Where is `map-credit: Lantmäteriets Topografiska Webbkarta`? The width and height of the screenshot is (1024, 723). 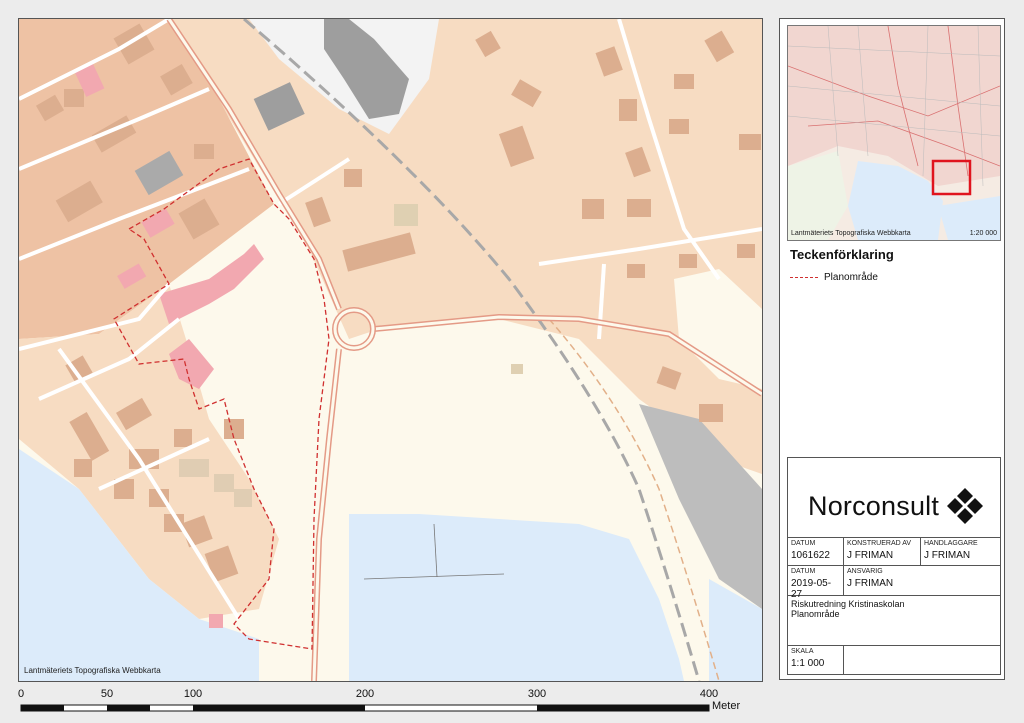 map-credit: Lantmäteriets Topografiska Webbkarta is located at coordinates (92, 670).